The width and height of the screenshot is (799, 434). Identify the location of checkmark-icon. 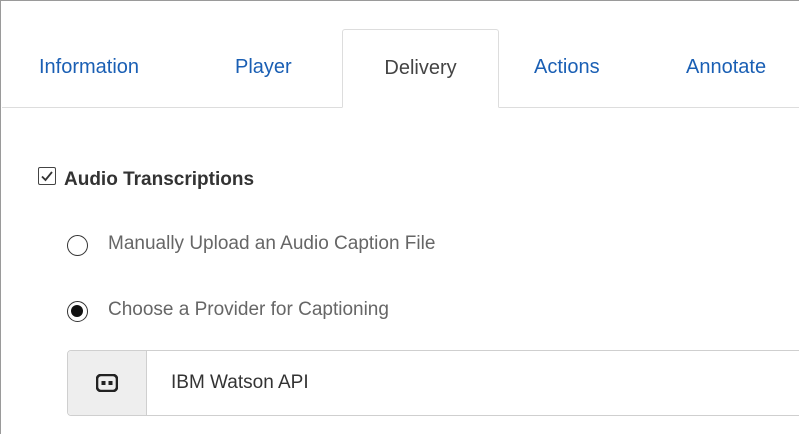
(47, 176).